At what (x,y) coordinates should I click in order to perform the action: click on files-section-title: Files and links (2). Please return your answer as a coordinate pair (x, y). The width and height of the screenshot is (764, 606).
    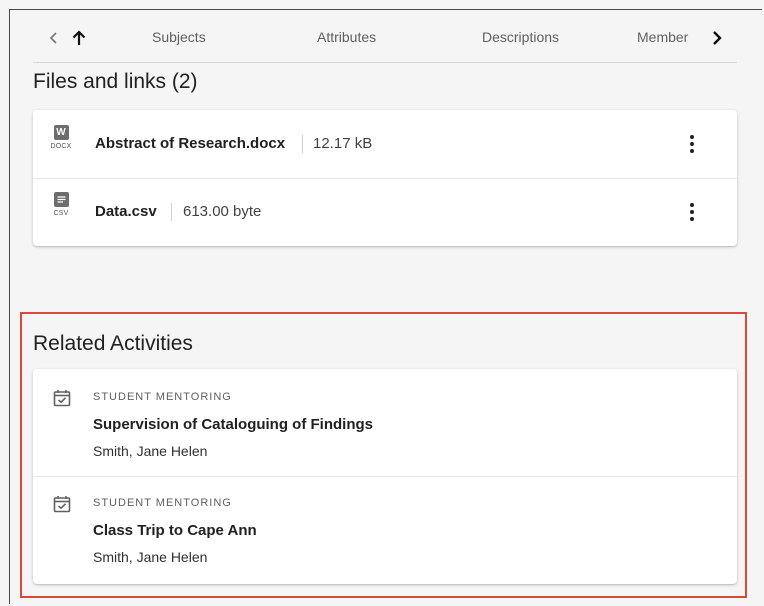
    Looking at the image, I should click on (115, 81).